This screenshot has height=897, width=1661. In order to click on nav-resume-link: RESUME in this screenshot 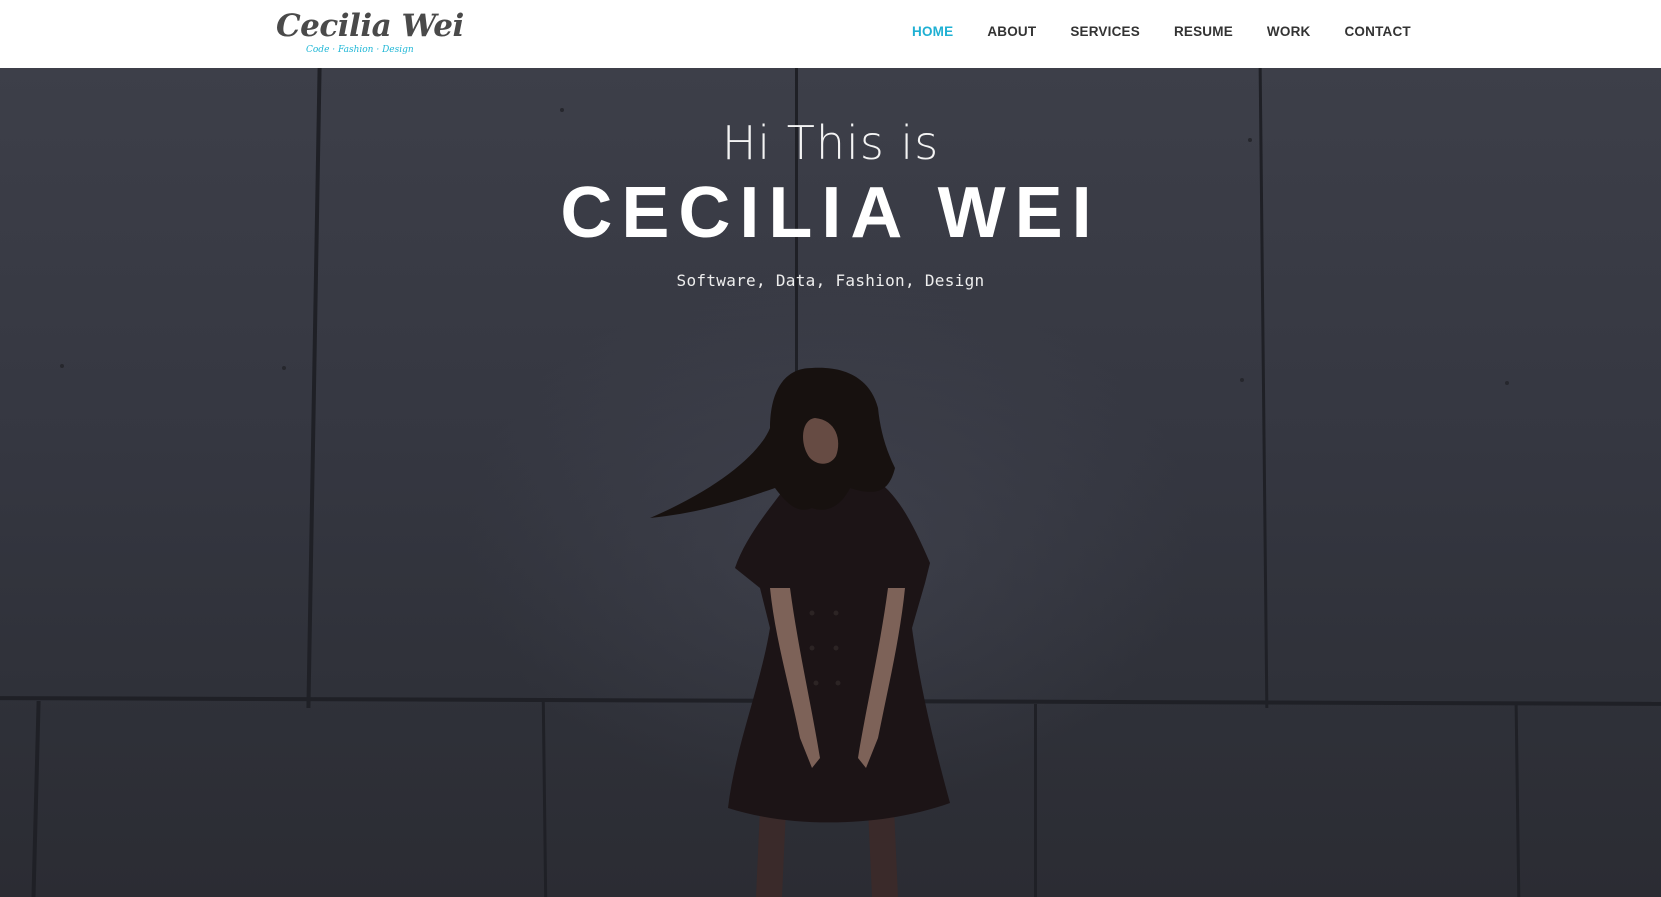, I will do `click(1203, 31)`.